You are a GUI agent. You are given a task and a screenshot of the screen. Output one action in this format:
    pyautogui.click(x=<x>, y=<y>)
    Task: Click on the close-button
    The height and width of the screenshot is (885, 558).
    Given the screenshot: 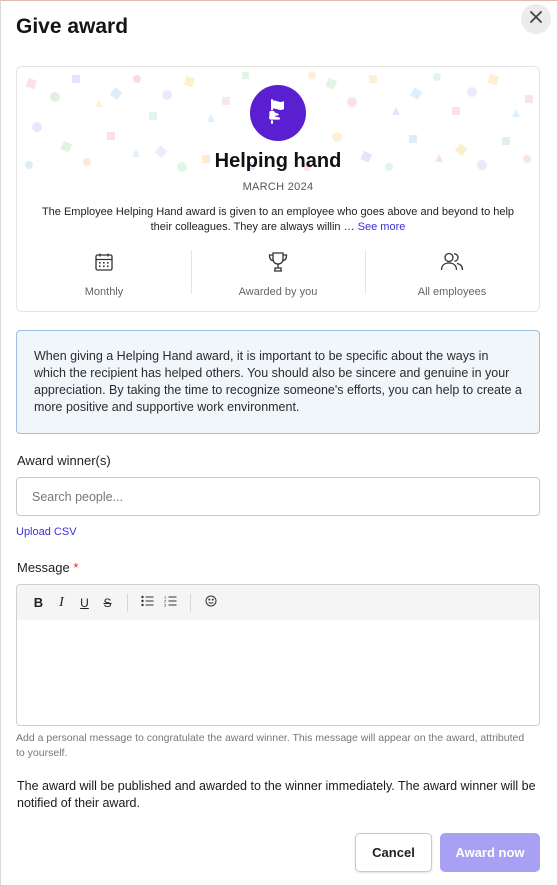 What is the action you would take?
    pyautogui.click(x=536, y=19)
    